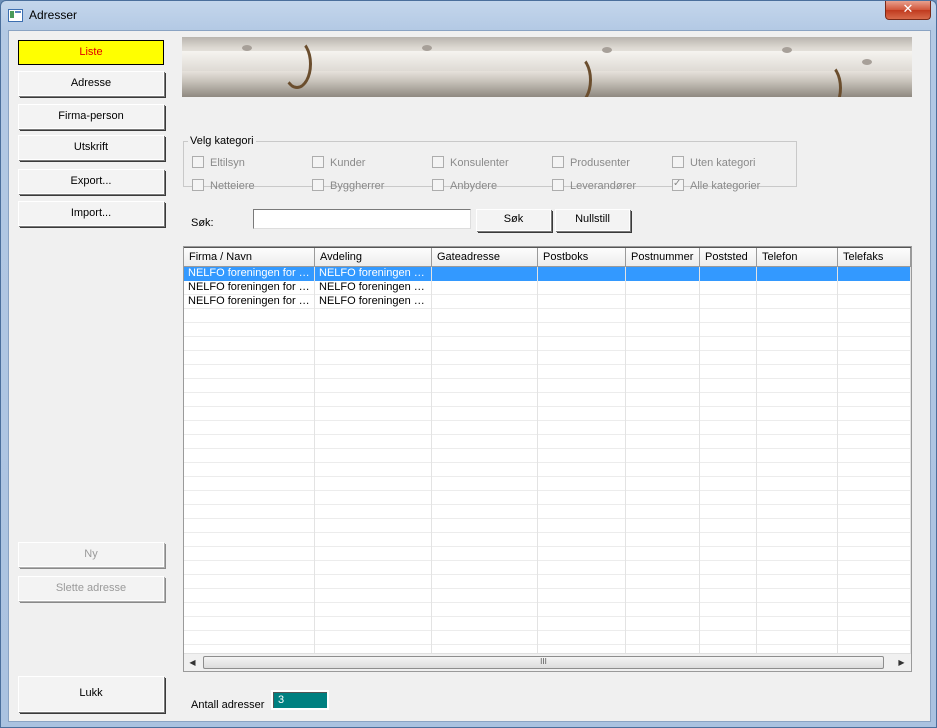 The width and height of the screenshot is (937, 728). Describe the element at coordinates (338, 163) in the screenshot. I see `category-checkbox: Kunder` at that location.